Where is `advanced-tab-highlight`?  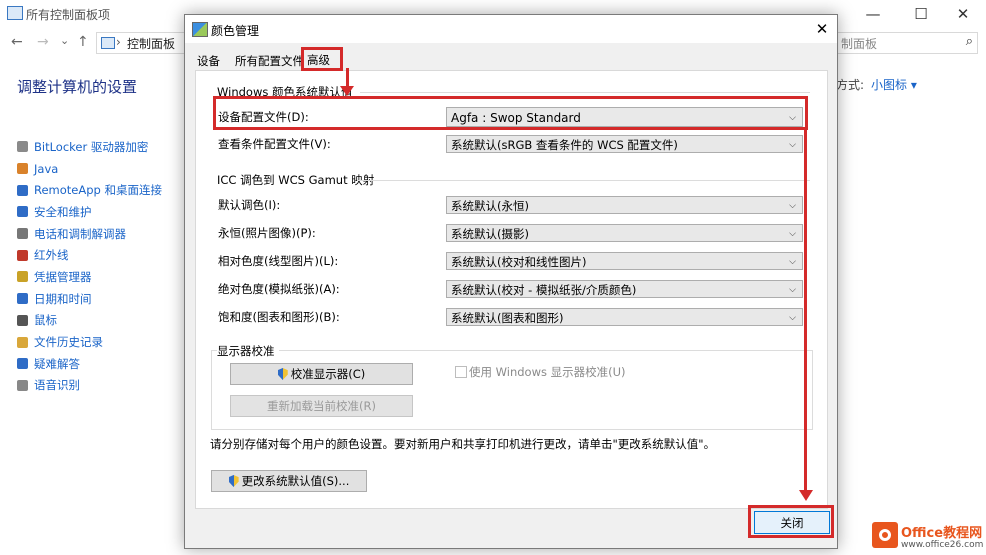 advanced-tab-highlight is located at coordinates (322, 59).